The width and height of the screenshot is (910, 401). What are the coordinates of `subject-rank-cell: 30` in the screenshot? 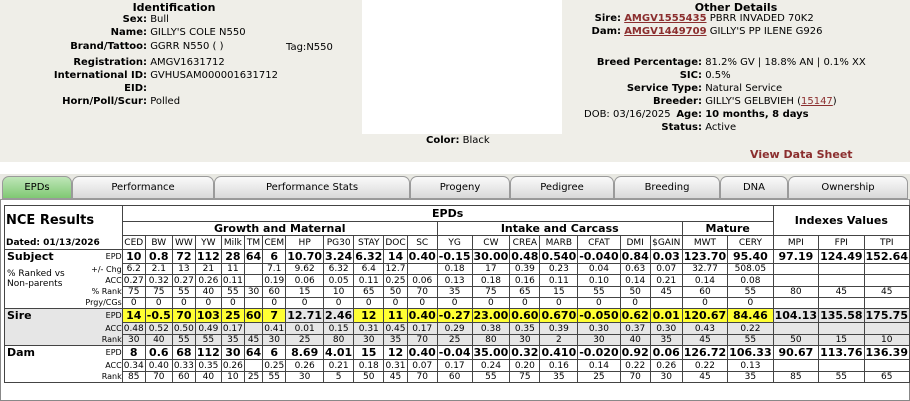 It's located at (253, 291).